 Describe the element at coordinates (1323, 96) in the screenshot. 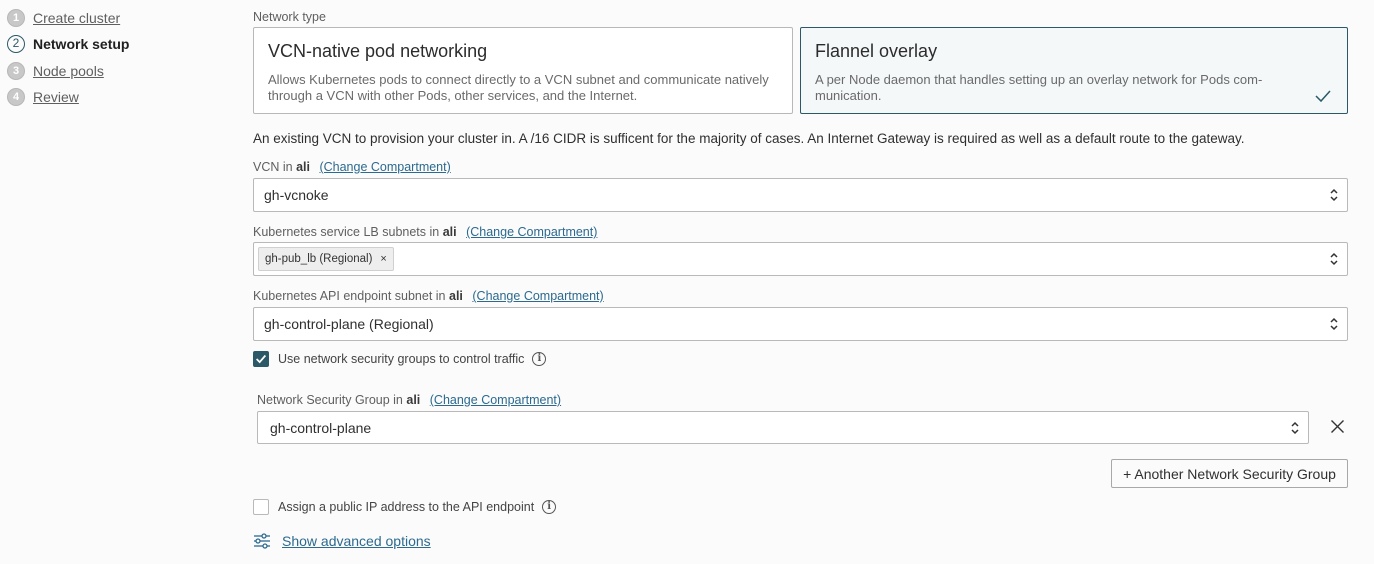

I see `checkmark-icon` at that location.